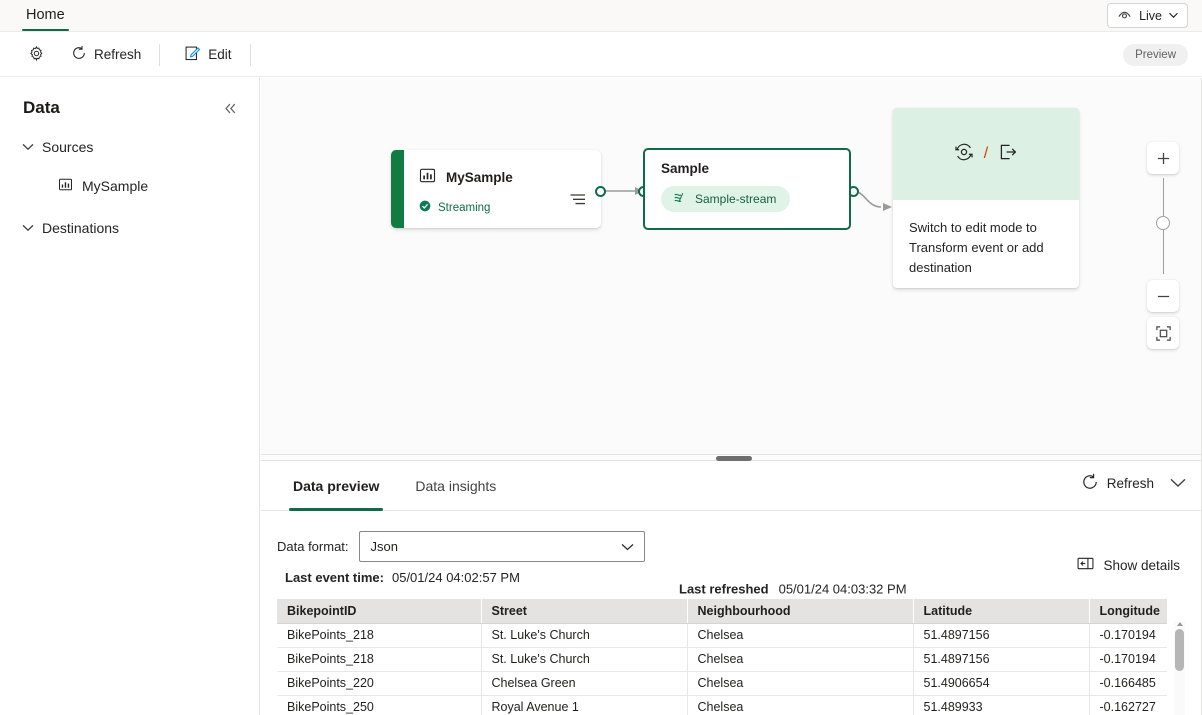  What do you see at coordinates (379, 611) in the screenshot?
I see `table-column-header: BikepointID` at bounding box center [379, 611].